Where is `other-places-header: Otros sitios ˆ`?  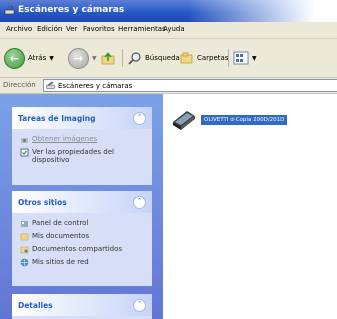
other-places-header: Otros sitios ˆ is located at coordinates (82, 202).